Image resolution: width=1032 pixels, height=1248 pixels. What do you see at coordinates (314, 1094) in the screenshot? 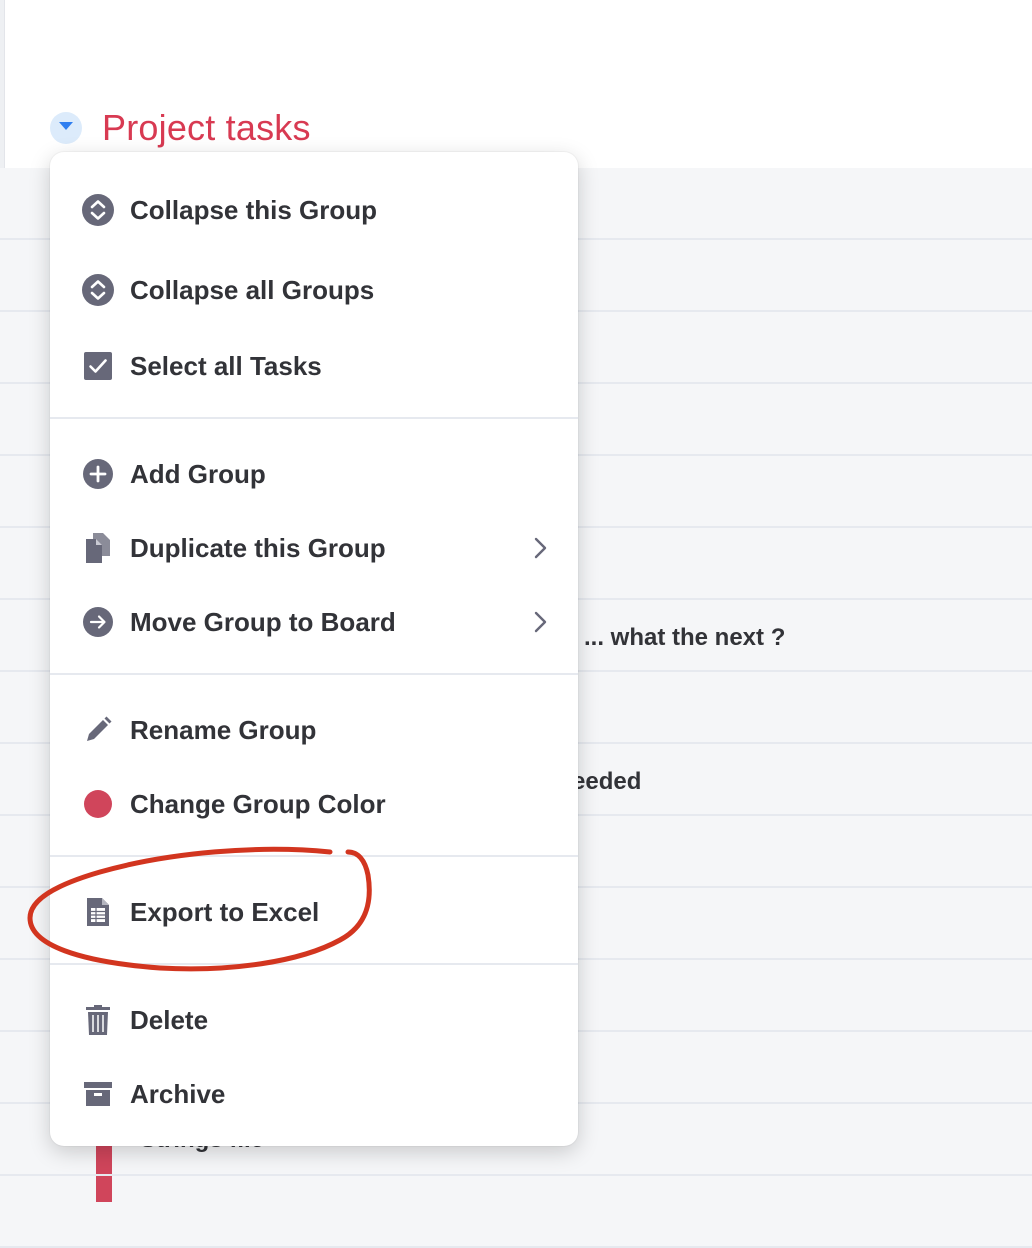
I see `menu-item-archive: Archive` at bounding box center [314, 1094].